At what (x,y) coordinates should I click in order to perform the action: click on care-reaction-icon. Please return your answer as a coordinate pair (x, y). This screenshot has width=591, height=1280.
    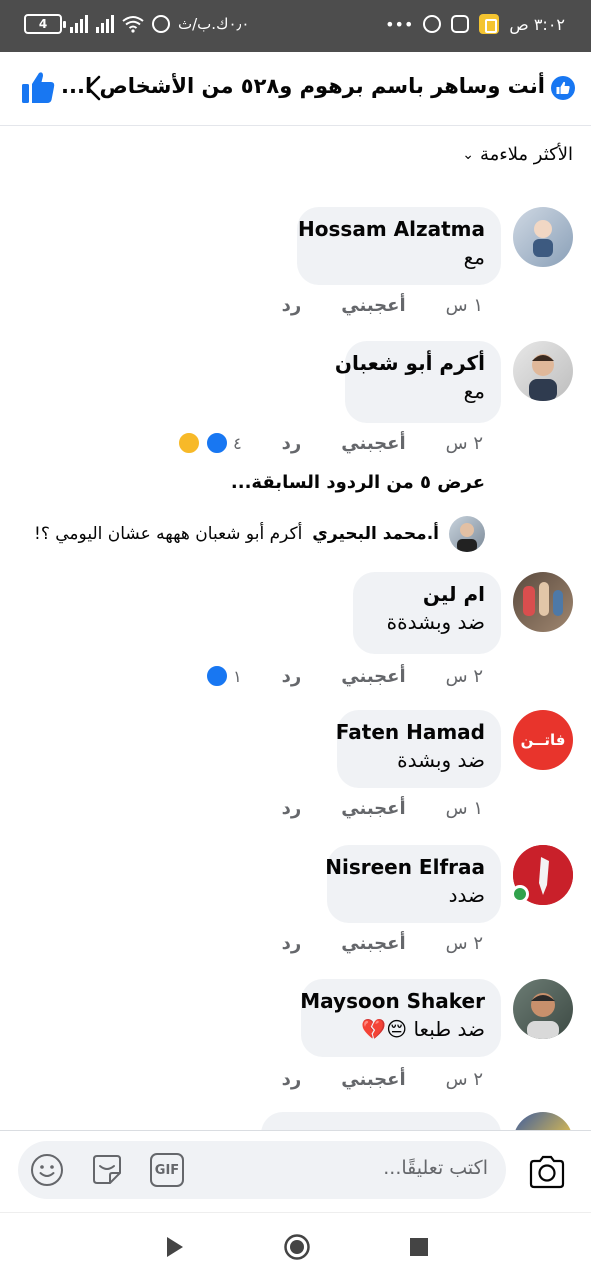
    Looking at the image, I should click on (189, 443).